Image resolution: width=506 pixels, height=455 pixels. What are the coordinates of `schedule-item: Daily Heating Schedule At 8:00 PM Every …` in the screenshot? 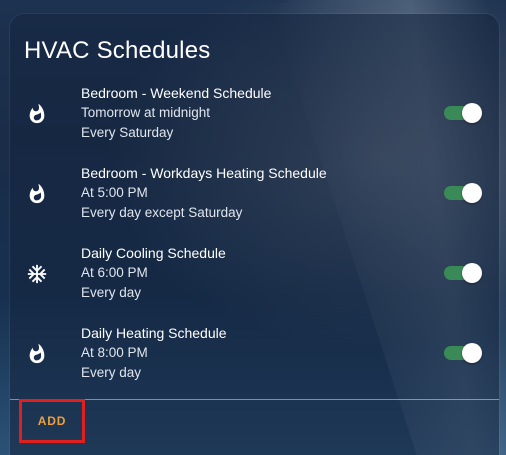 It's located at (254, 354).